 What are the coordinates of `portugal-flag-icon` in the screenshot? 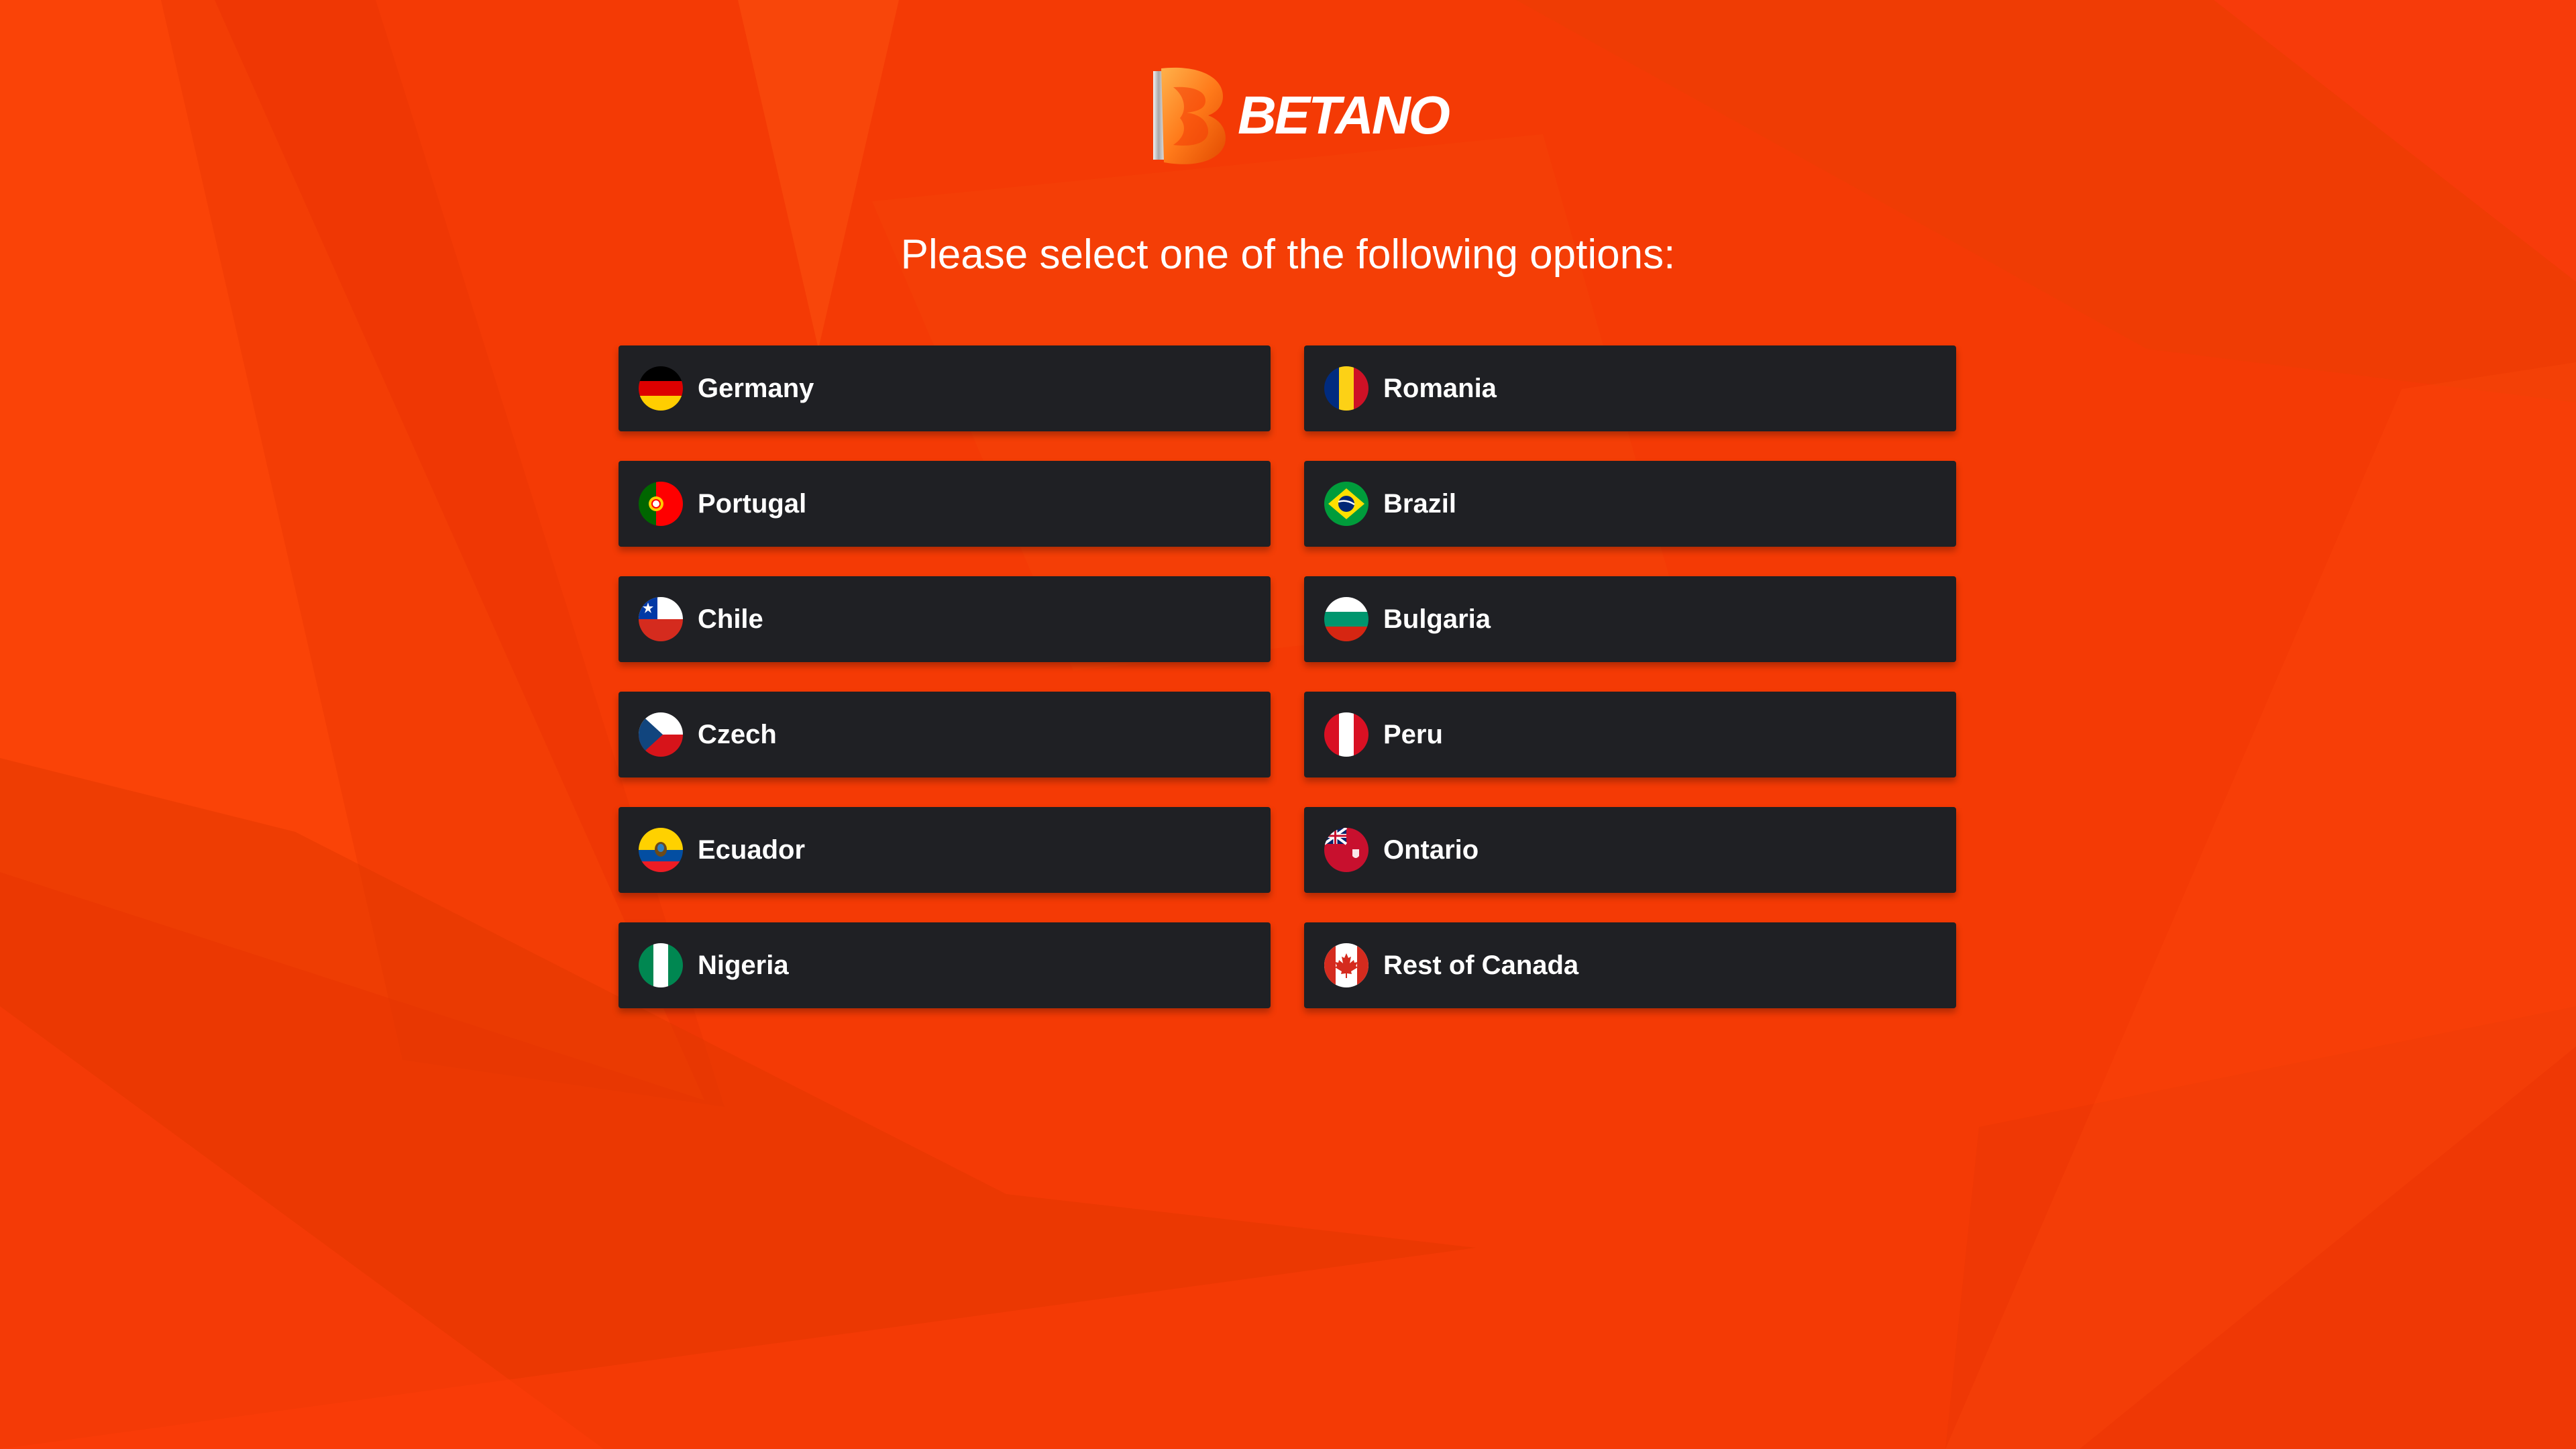 It's located at (661, 504).